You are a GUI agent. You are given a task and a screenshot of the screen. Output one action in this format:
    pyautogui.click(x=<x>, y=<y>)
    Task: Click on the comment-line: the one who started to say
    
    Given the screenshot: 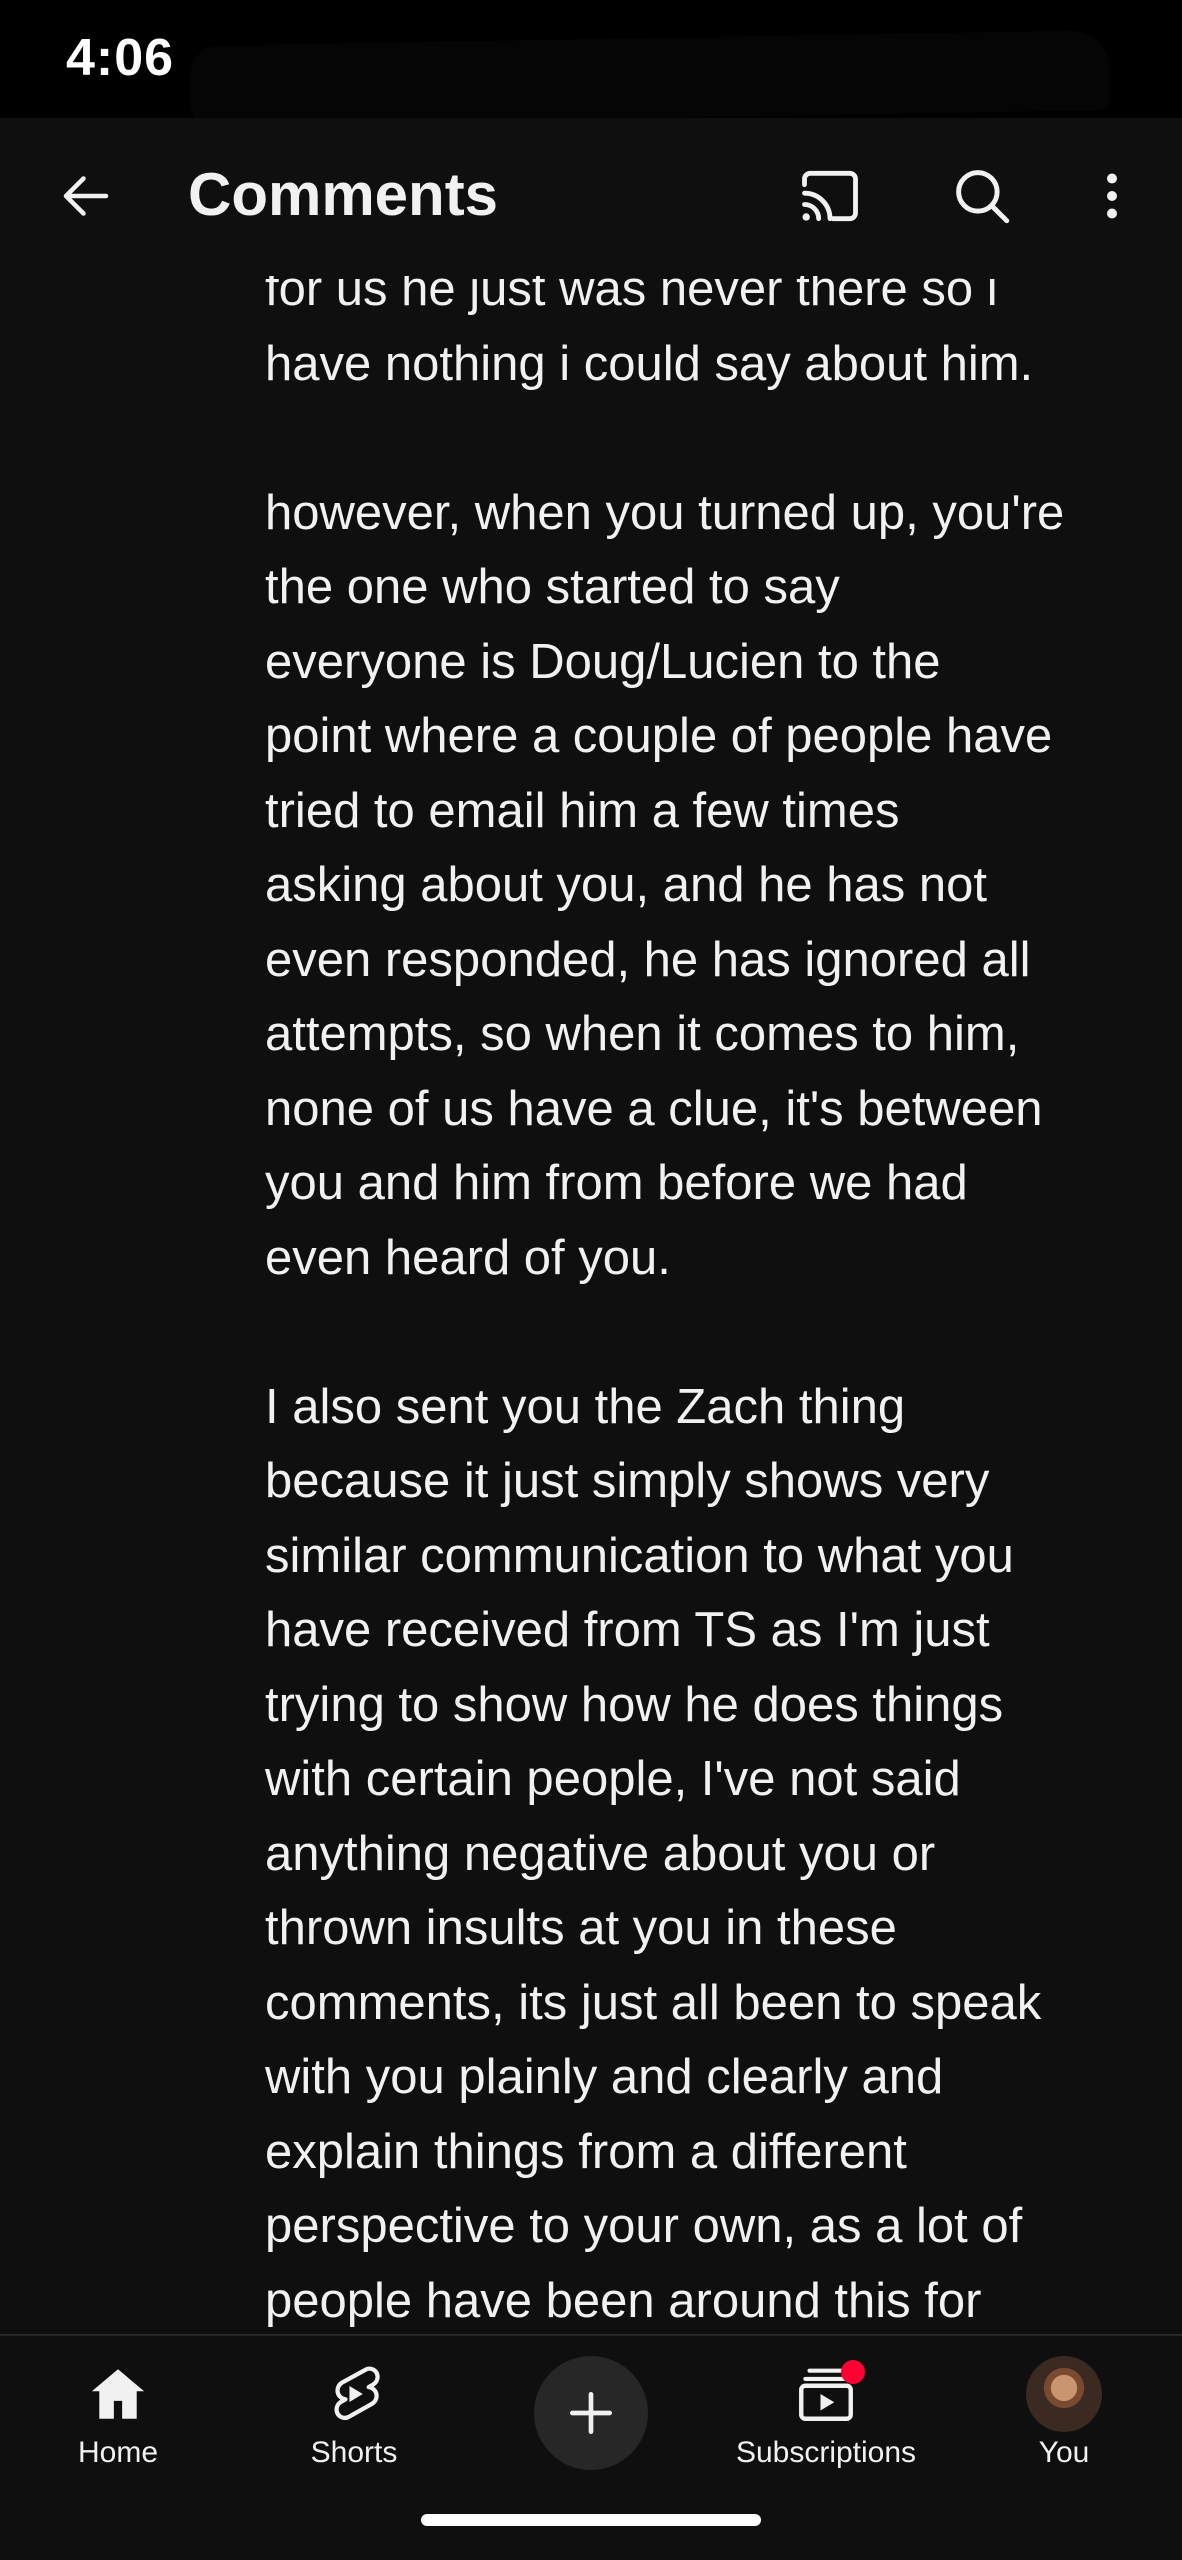 What is the action you would take?
    pyautogui.click(x=552, y=587)
    